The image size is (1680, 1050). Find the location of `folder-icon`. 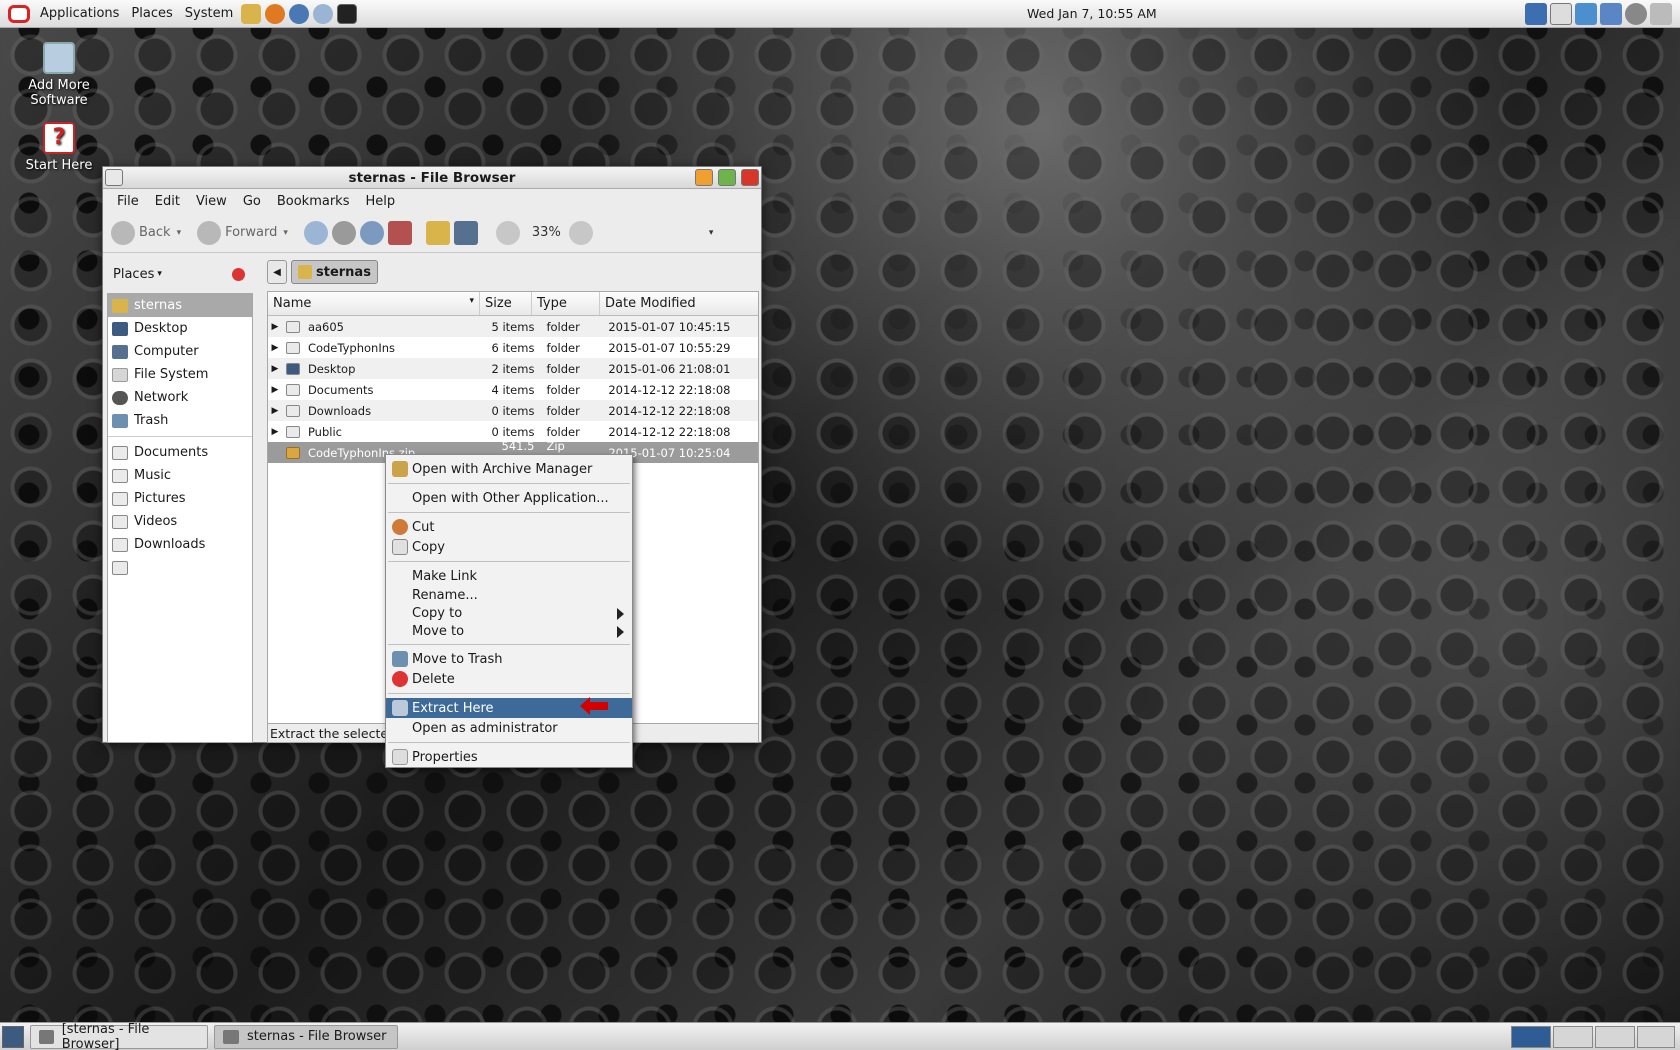

folder-icon is located at coordinates (120, 521).